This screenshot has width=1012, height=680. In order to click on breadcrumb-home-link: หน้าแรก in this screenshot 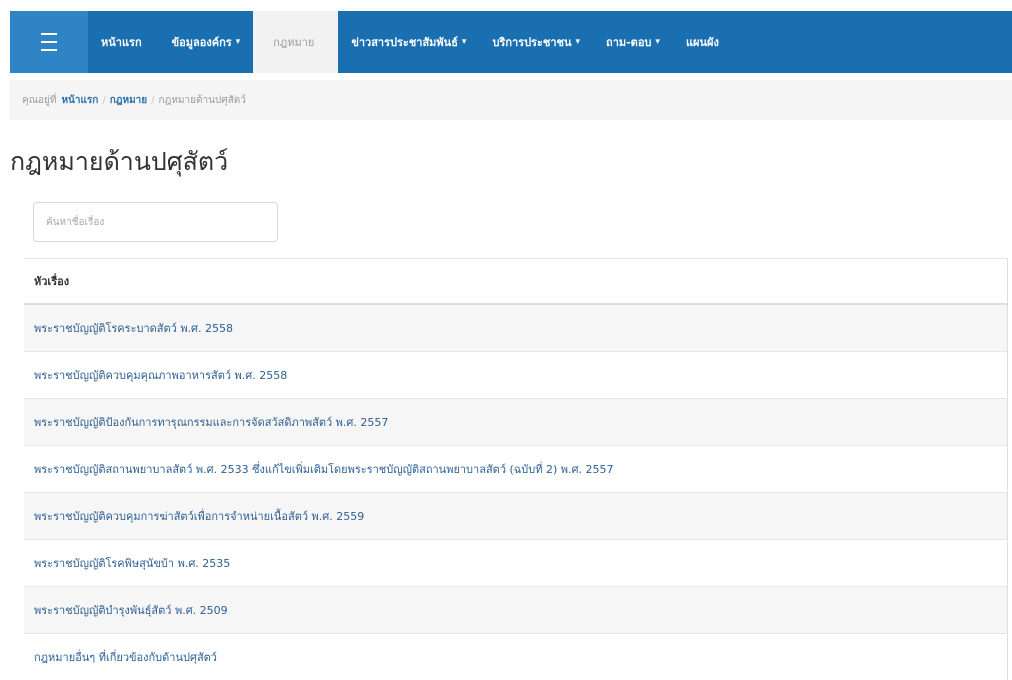, I will do `click(79, 100)`.